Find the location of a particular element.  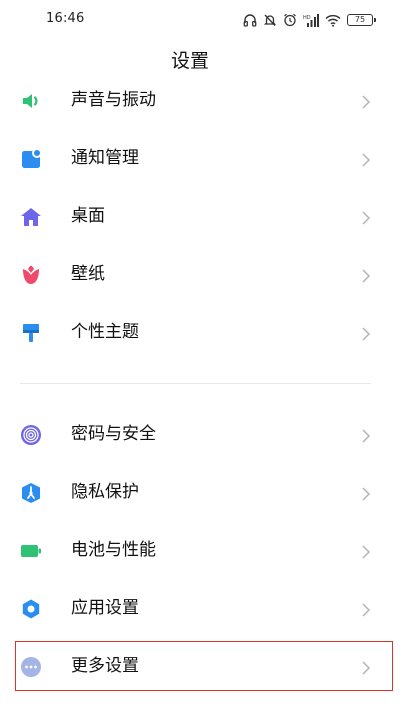

speaker-icon is located at coordinates (31, 101).